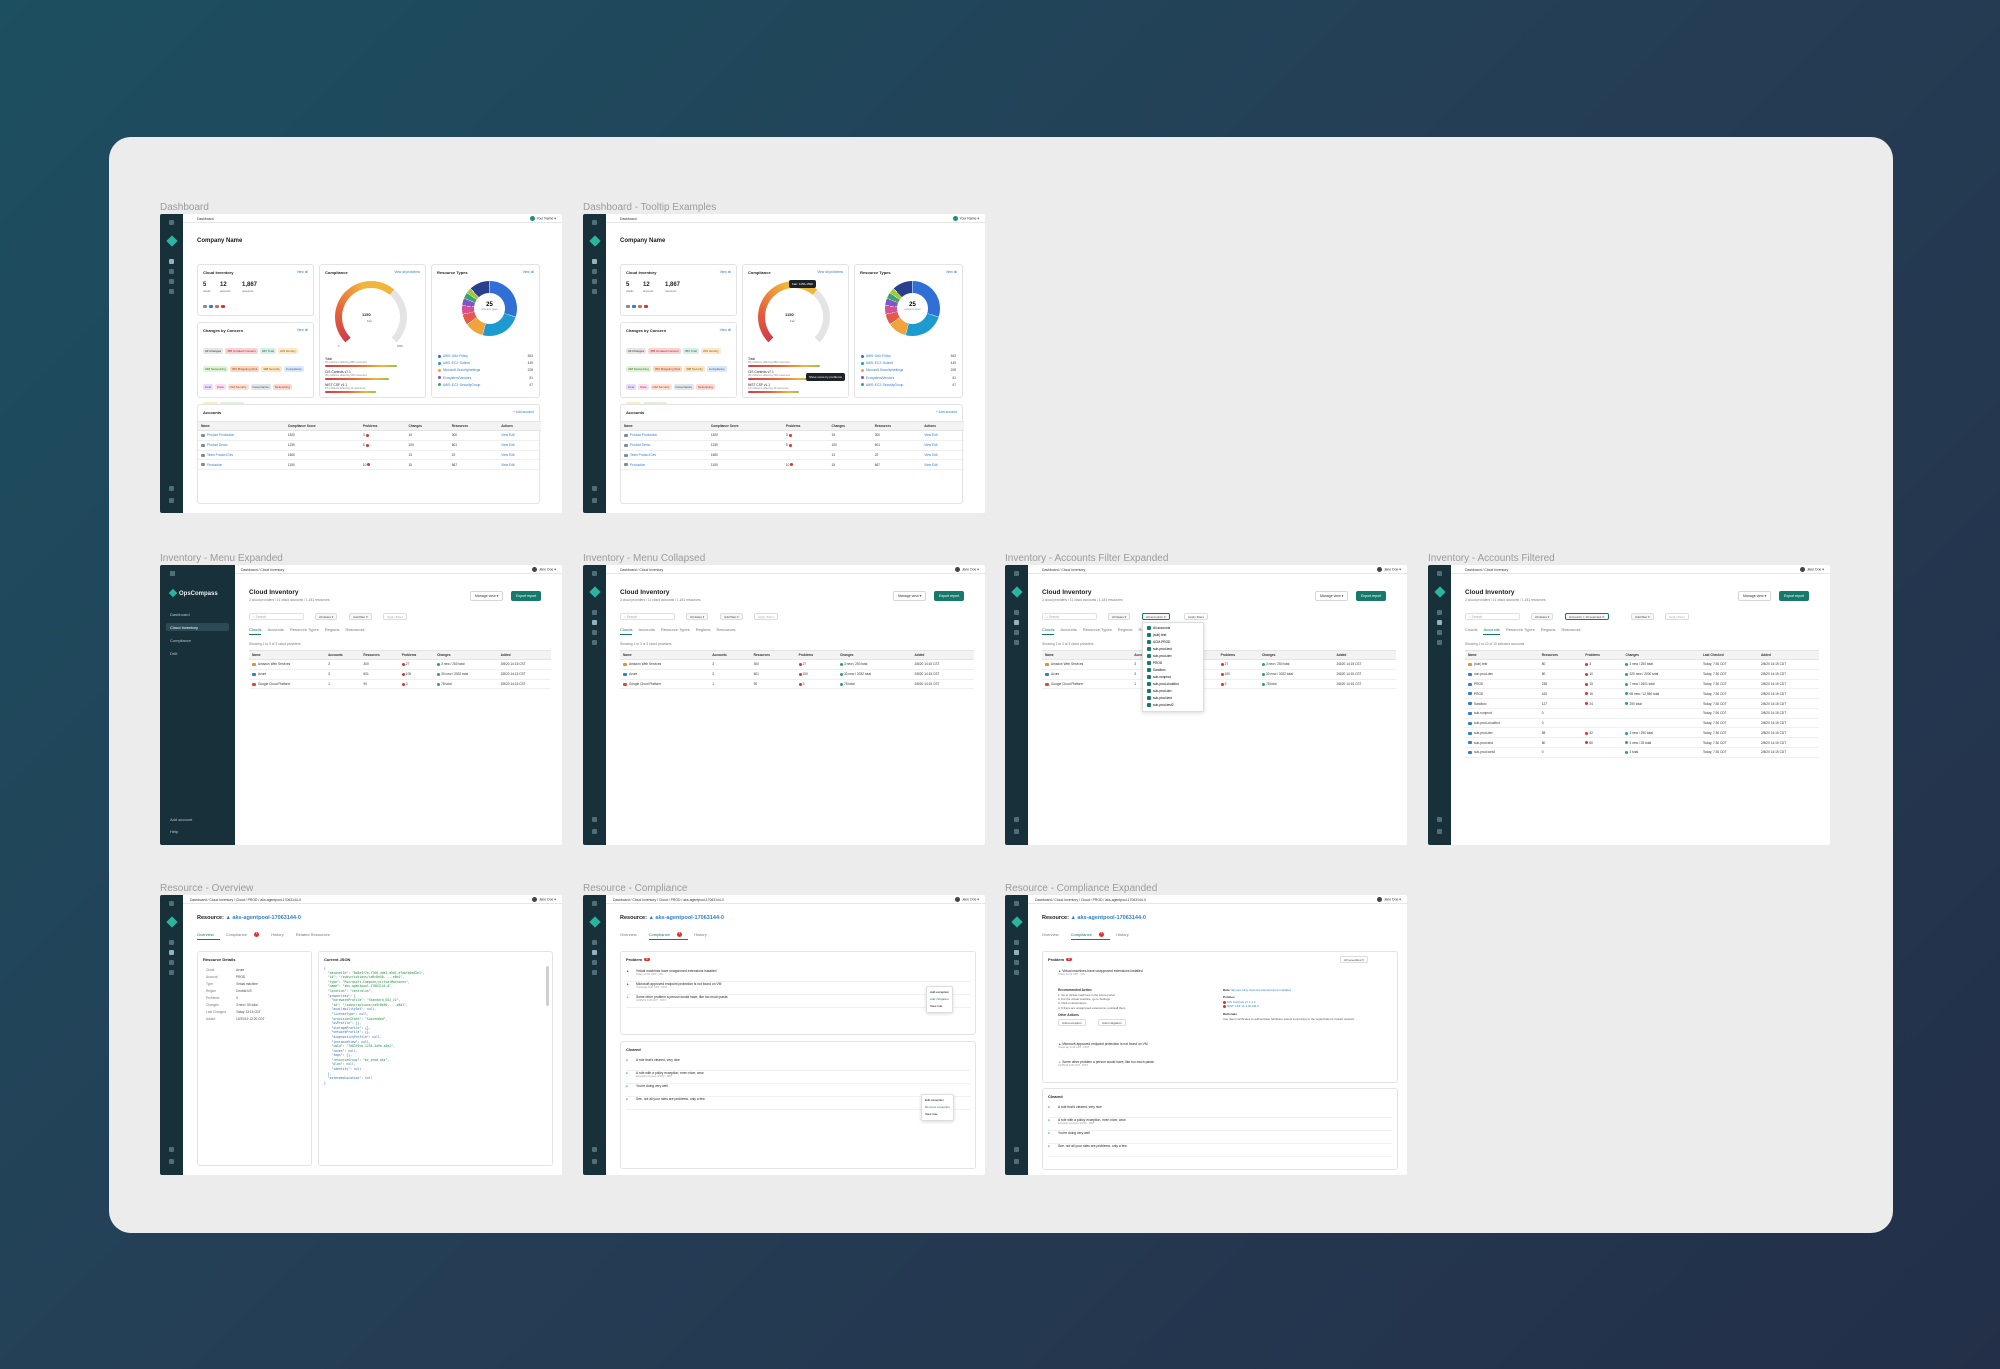  What do you see at coordinates (1243, 1006) in the screenshot?
I see `policy-link: NIST CSF v1.1 ID.AM-2` at bounding box center [1243, 1006].